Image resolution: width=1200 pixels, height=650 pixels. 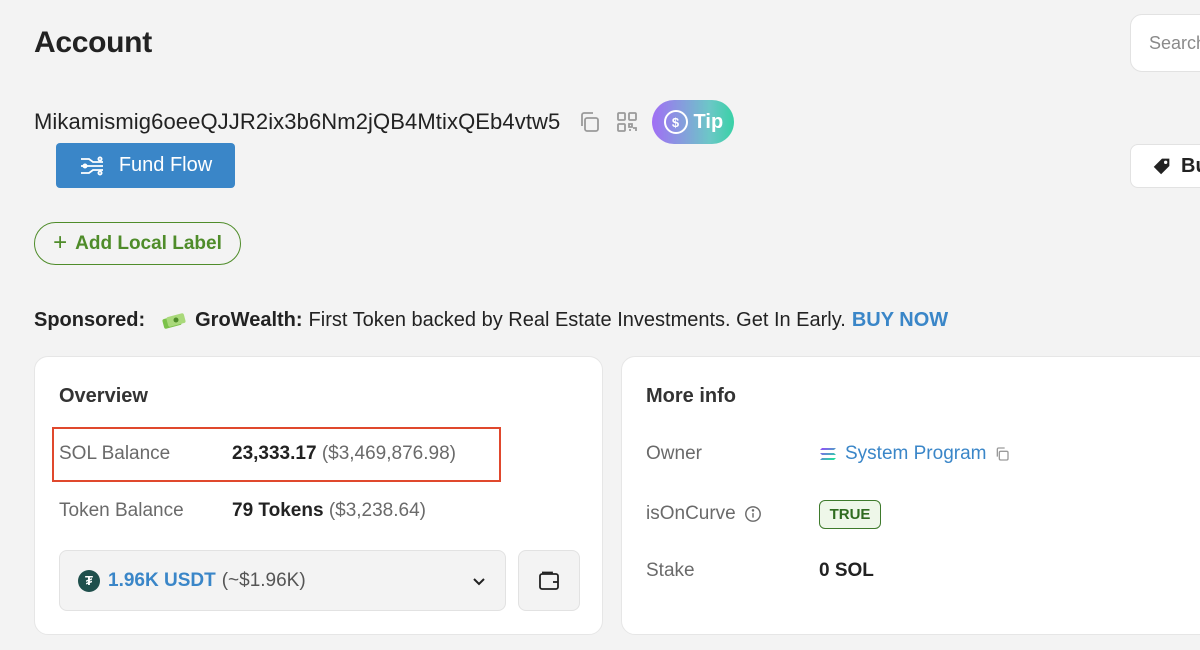 What do you see at coordinates (828, 454) in the screenshot?
I see `solana-icon` at bounding box center [828, 454].